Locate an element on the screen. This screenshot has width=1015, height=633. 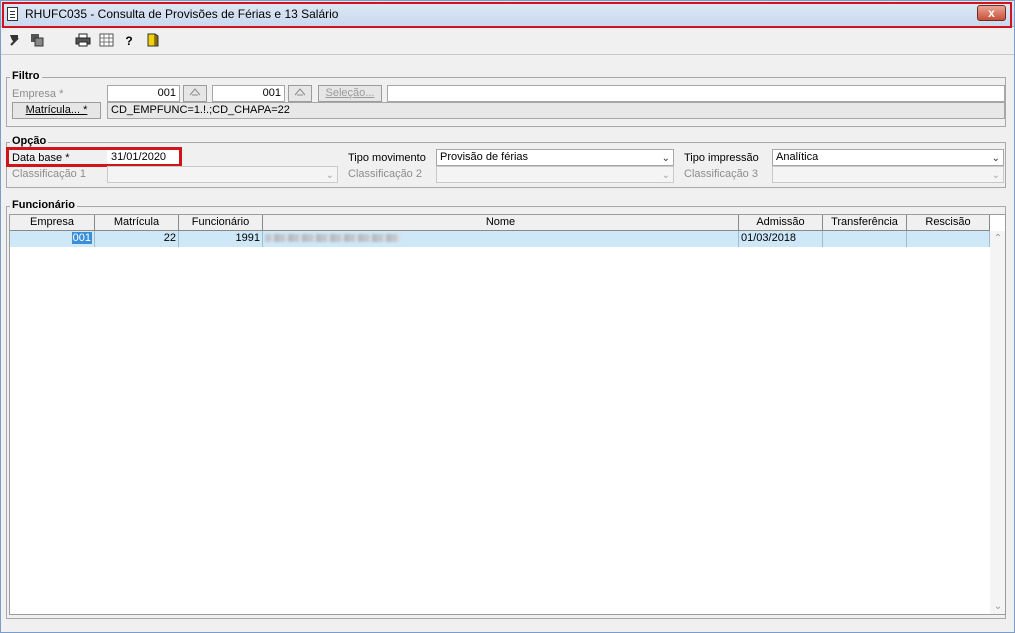
empresa-to-lookup-button is located at coordinates (300, 93).